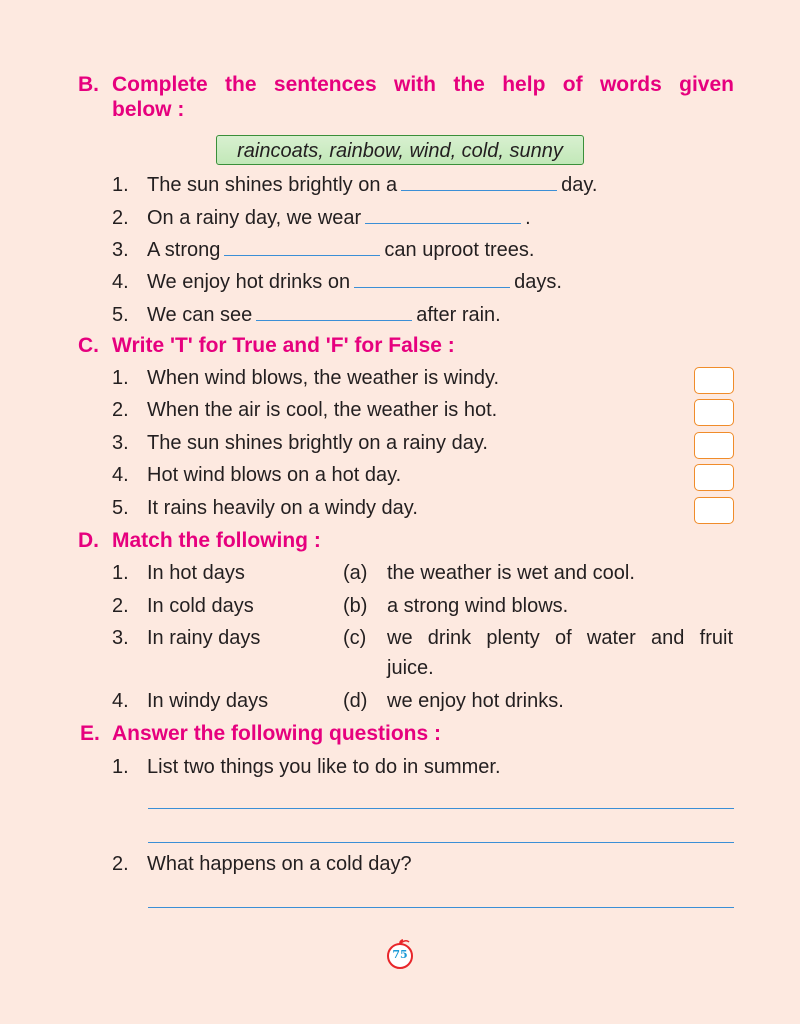 The width and height of the screenshot is (800, 1024). Describe the element at coordinates (216, 540) in the screenshot. I see `section-d-heading-text: Match the following :` at that location.